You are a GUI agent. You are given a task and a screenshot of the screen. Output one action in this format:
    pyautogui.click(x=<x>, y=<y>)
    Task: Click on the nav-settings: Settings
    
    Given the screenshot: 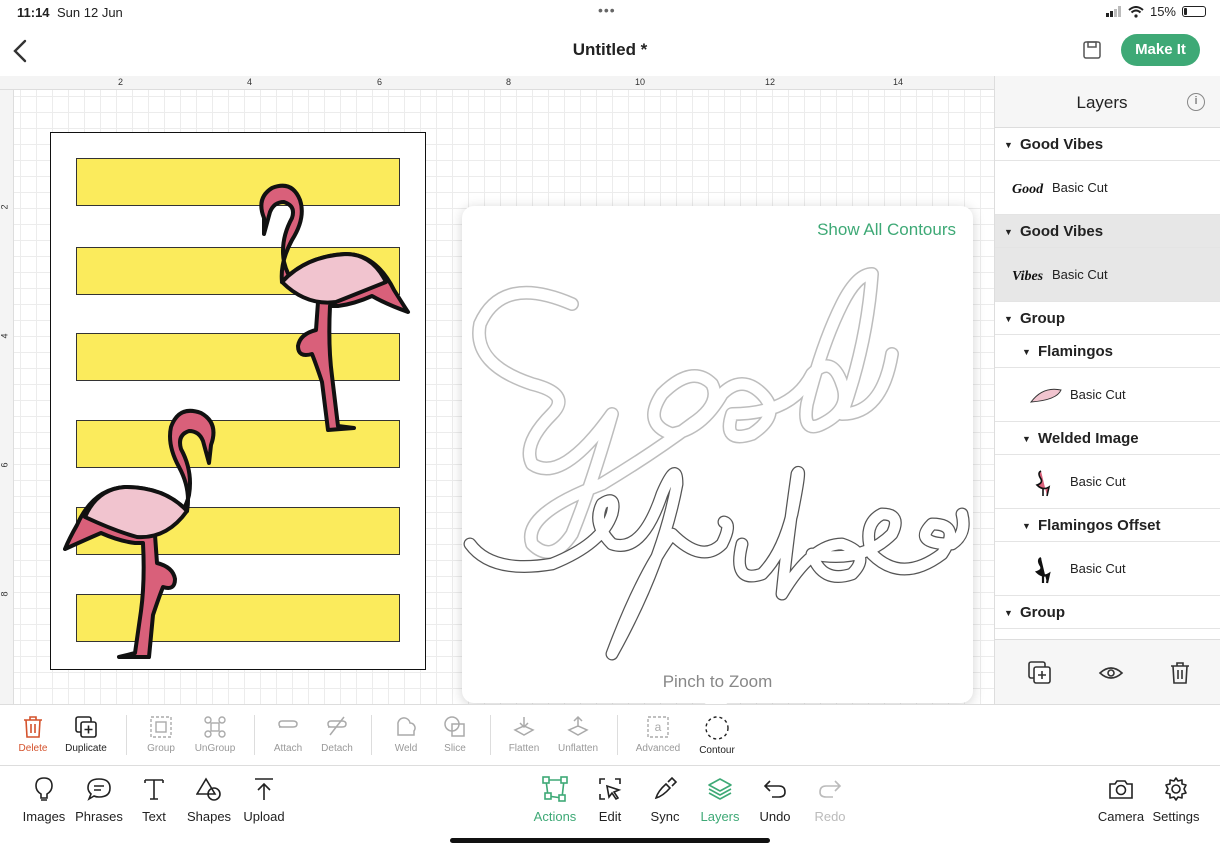 What is the action you would take?
    pyautogui.click(x=1176, y=800)
    